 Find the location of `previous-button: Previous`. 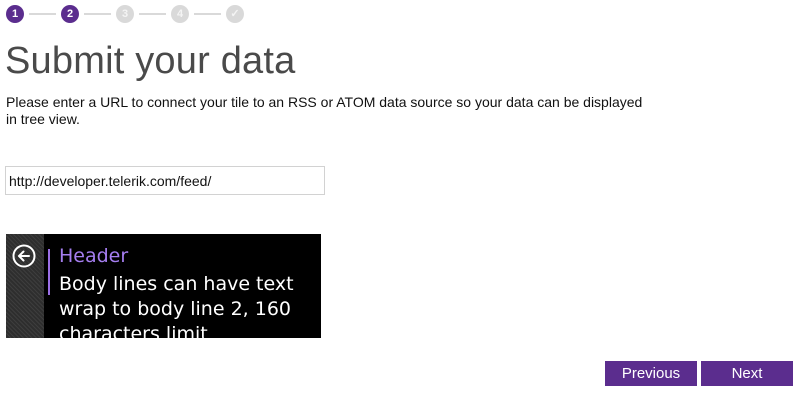

previous-button: Previous is located at coordinates (651, 373).